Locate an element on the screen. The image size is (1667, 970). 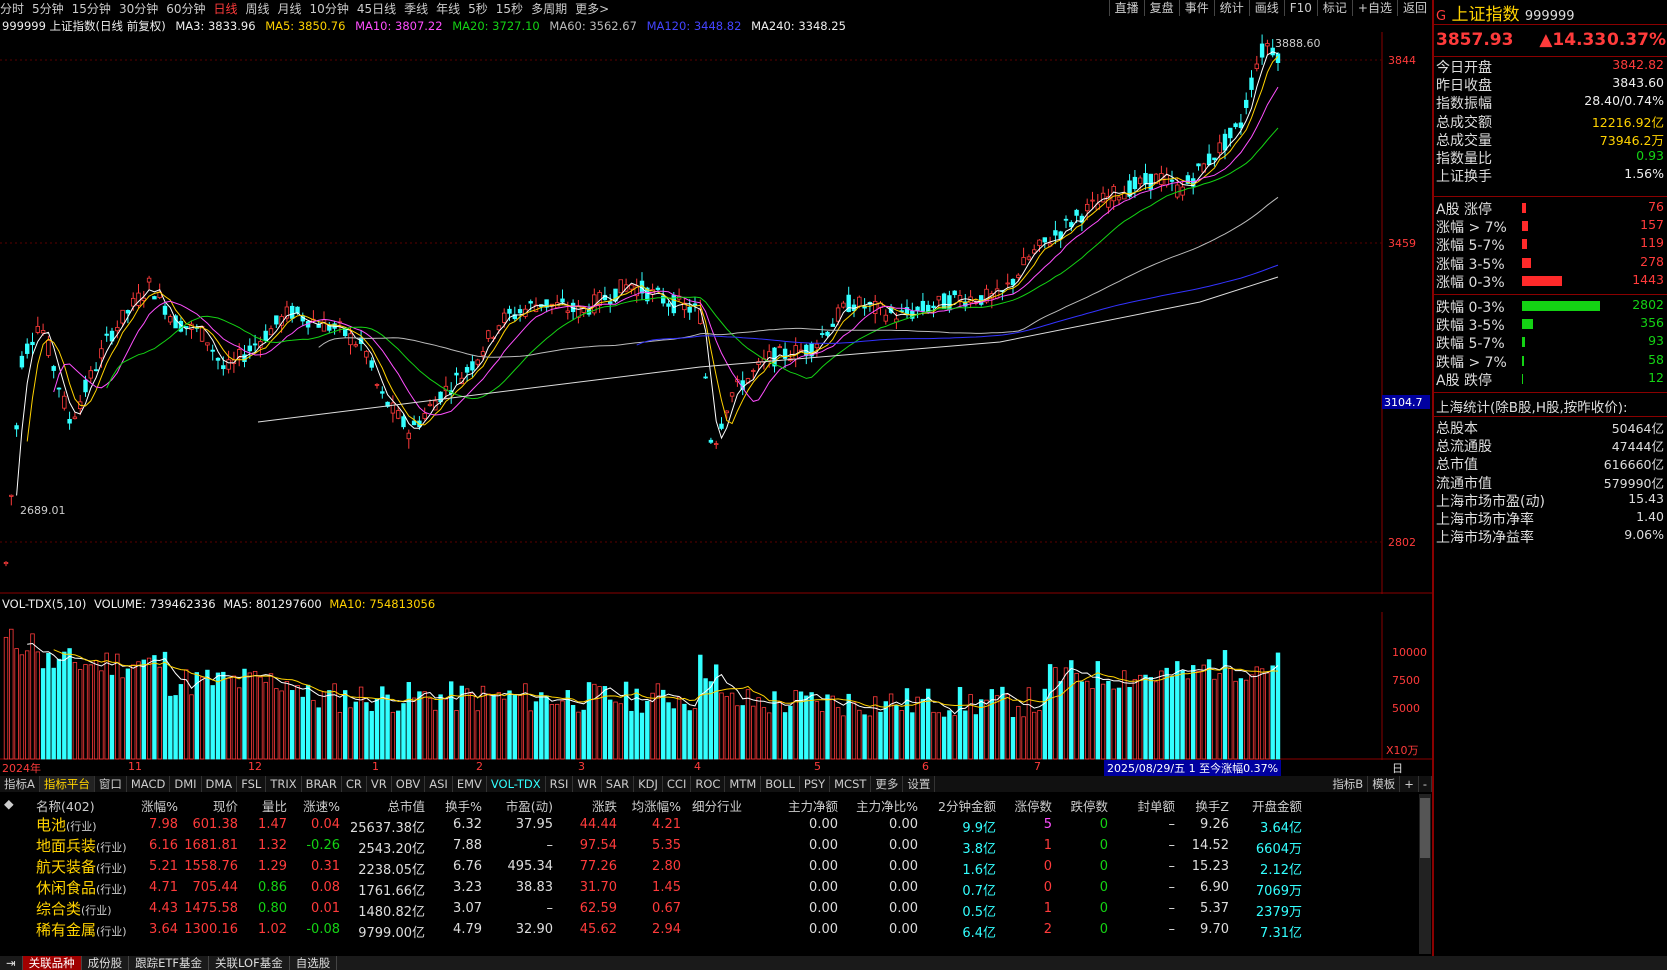
indicator-tab-2: 窗口 is located at coordinates (111, 784).